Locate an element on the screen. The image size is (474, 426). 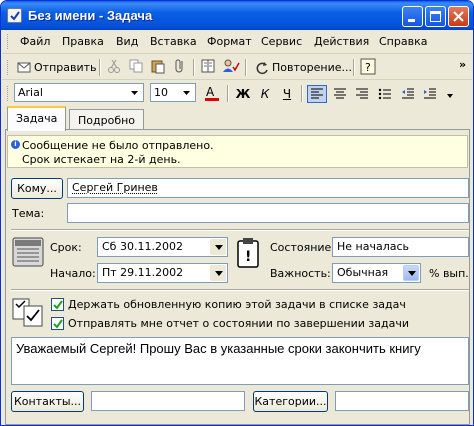
start-label: Начало: is located at coordinates (73, 273).